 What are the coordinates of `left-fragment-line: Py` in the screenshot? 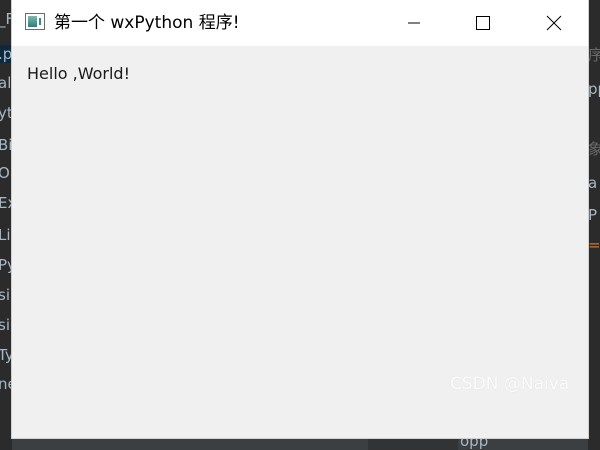 It's located at (6, 265).